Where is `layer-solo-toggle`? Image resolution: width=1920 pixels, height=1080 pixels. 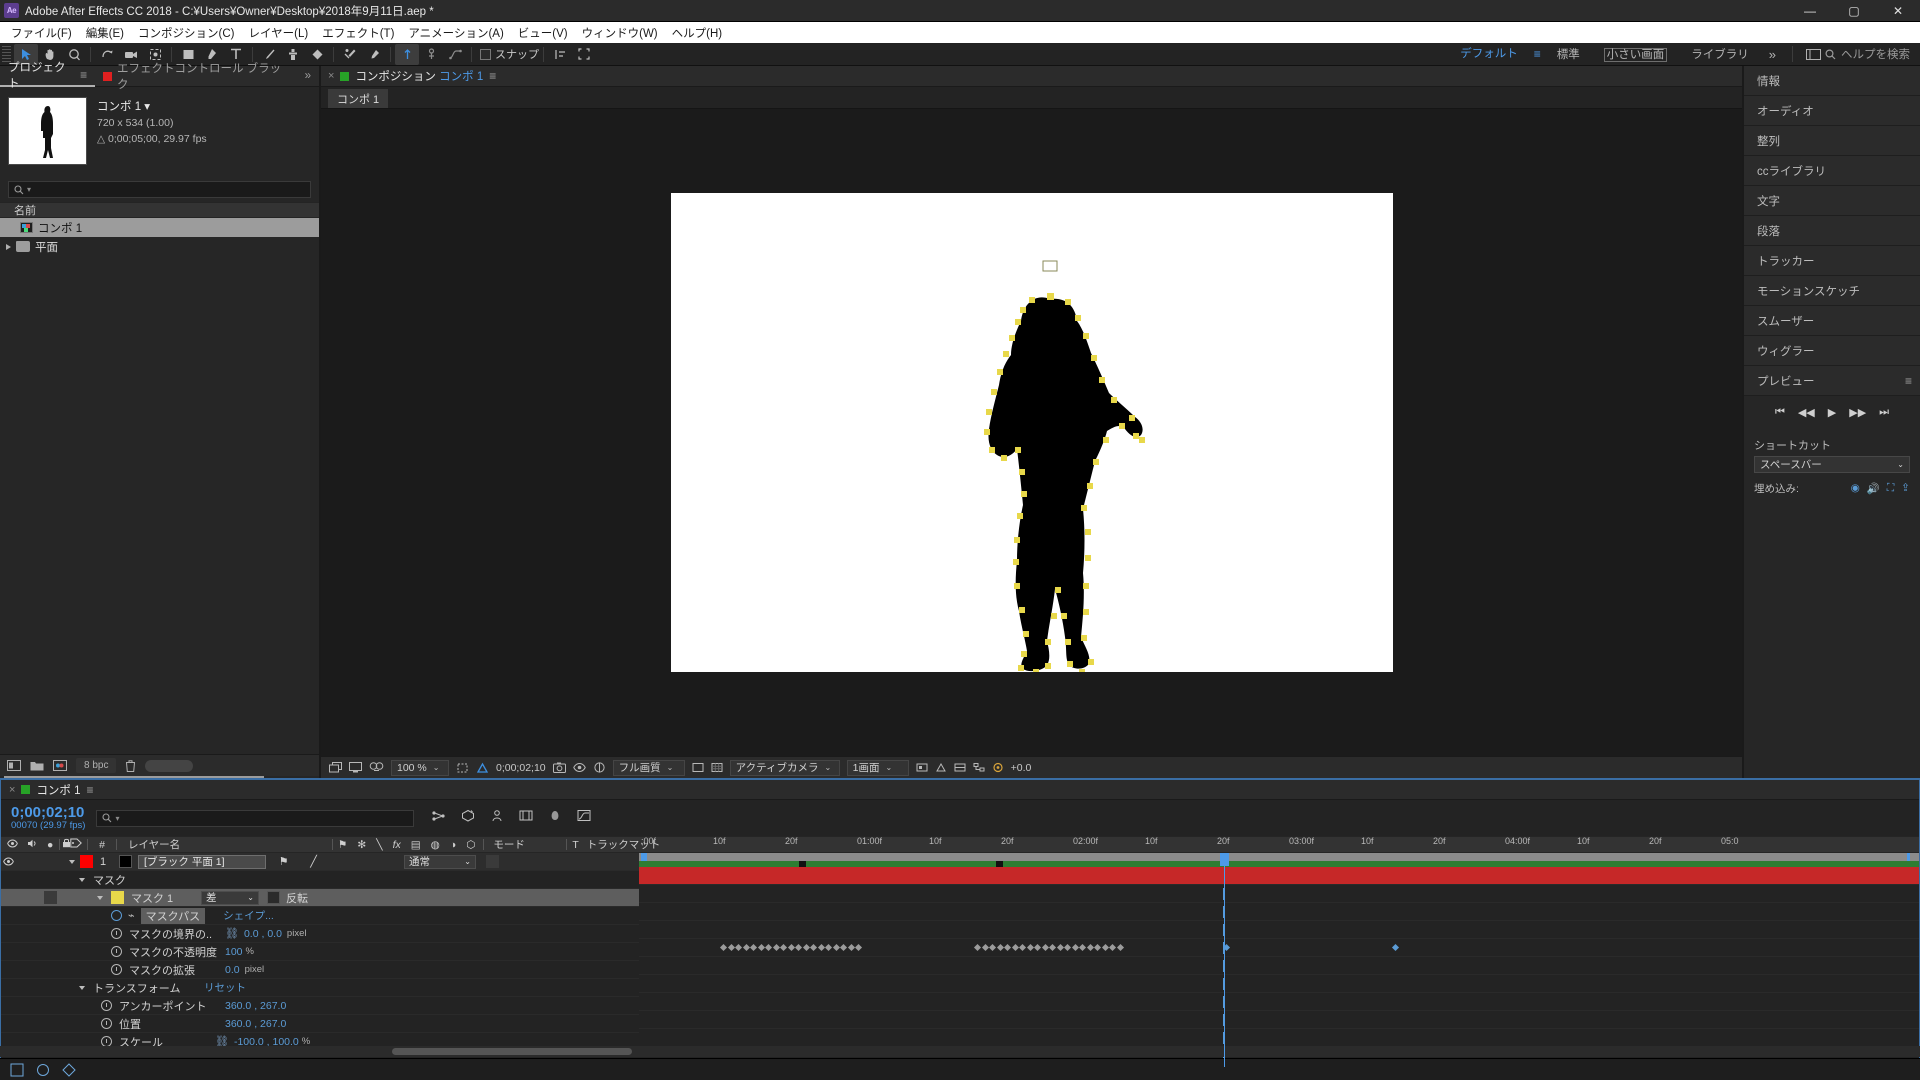
layer-solo-toggle is located at coordinates (38, 862).